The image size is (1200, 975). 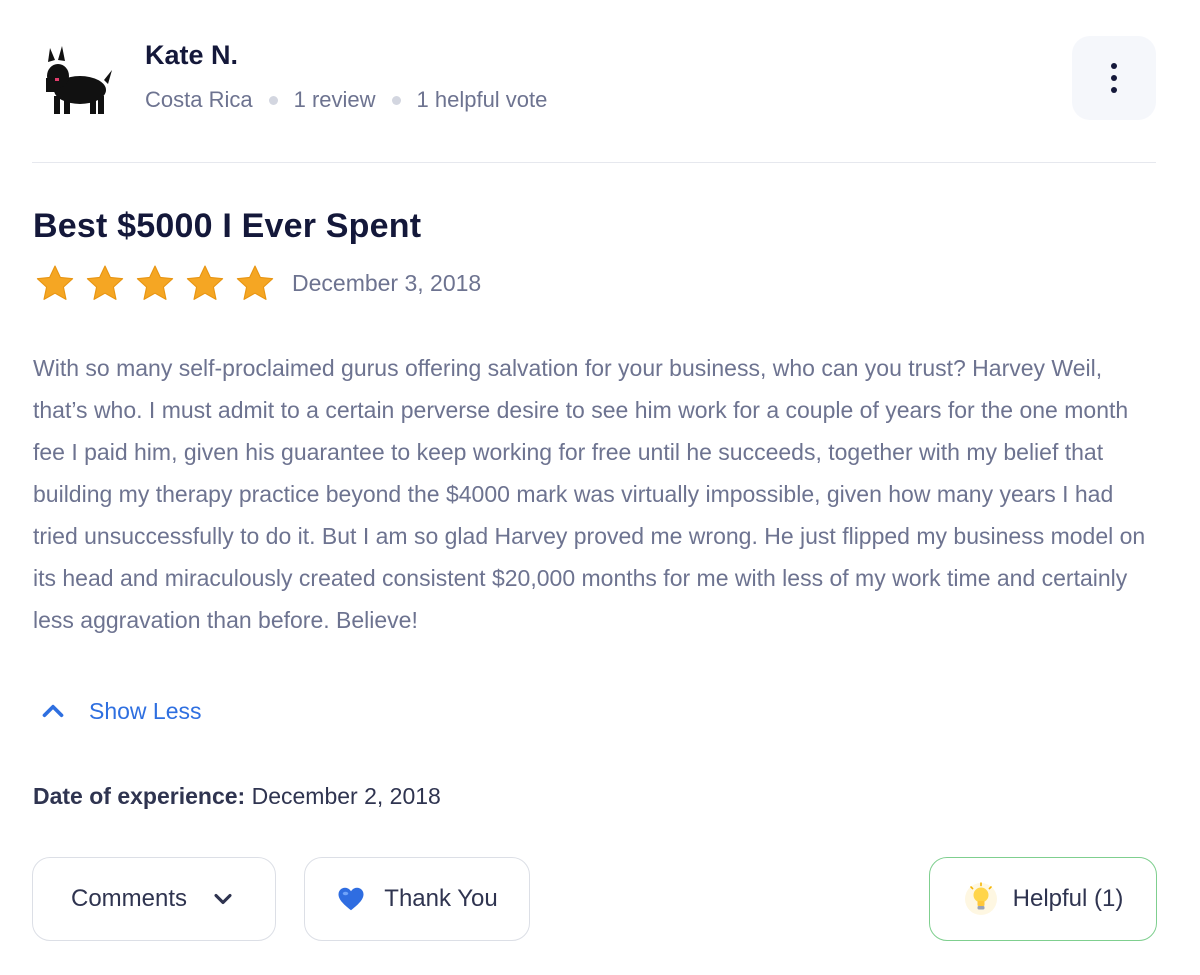 I want to click on review-date: December 3, 2018, so click(x=387, y=283).